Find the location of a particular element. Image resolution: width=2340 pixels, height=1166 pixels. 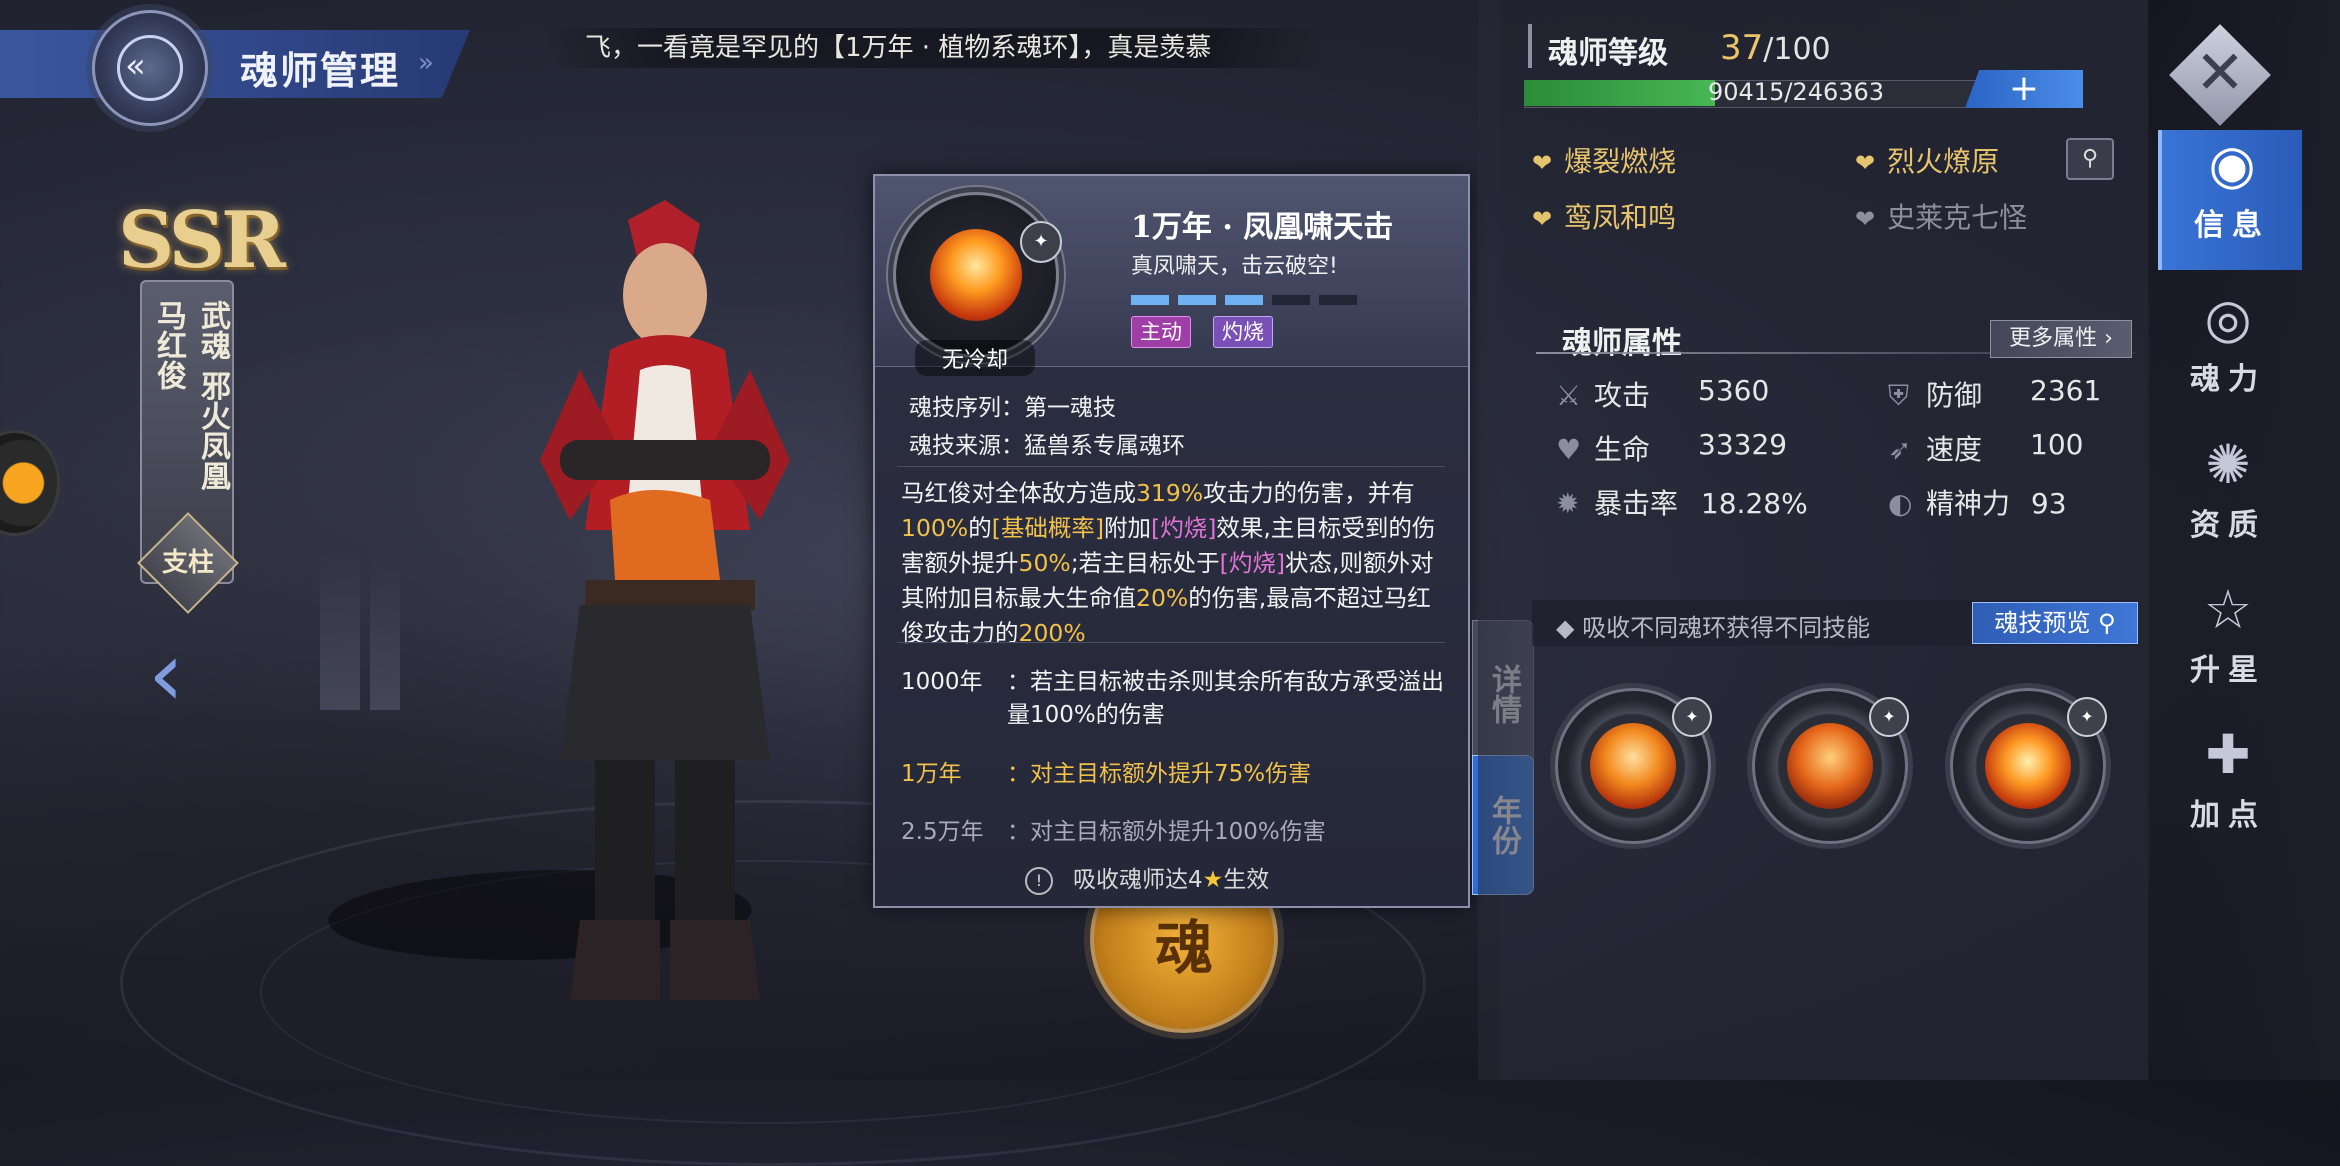

martial-soul-emblem-label: 魂 is located at coordinates (1183, 948).